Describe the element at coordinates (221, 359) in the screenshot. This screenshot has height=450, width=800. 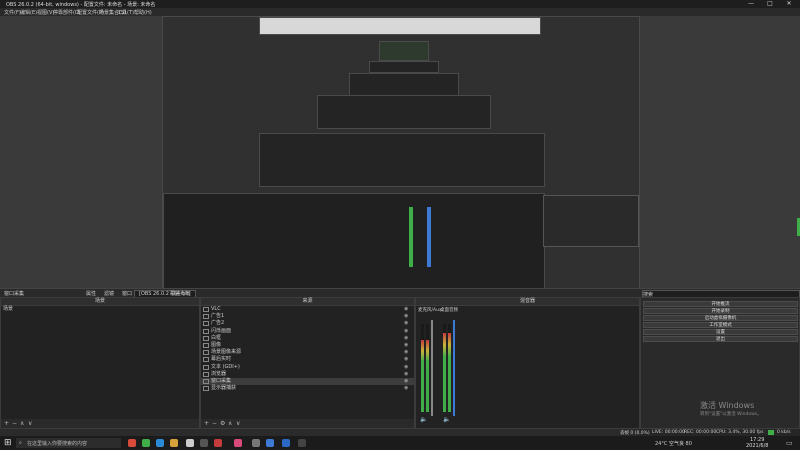
I see `source-label: 幕后实时` at that location.